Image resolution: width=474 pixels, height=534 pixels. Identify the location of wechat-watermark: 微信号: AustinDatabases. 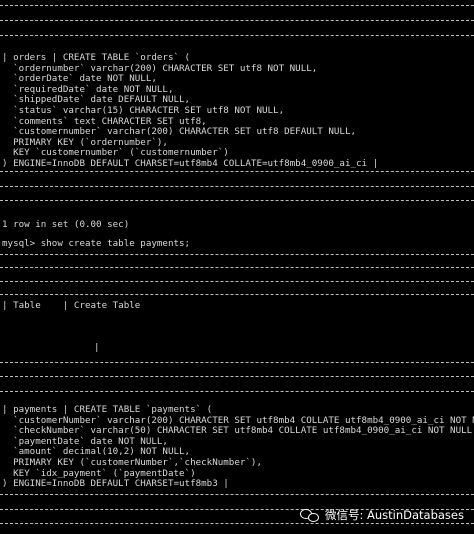
(381, 515).